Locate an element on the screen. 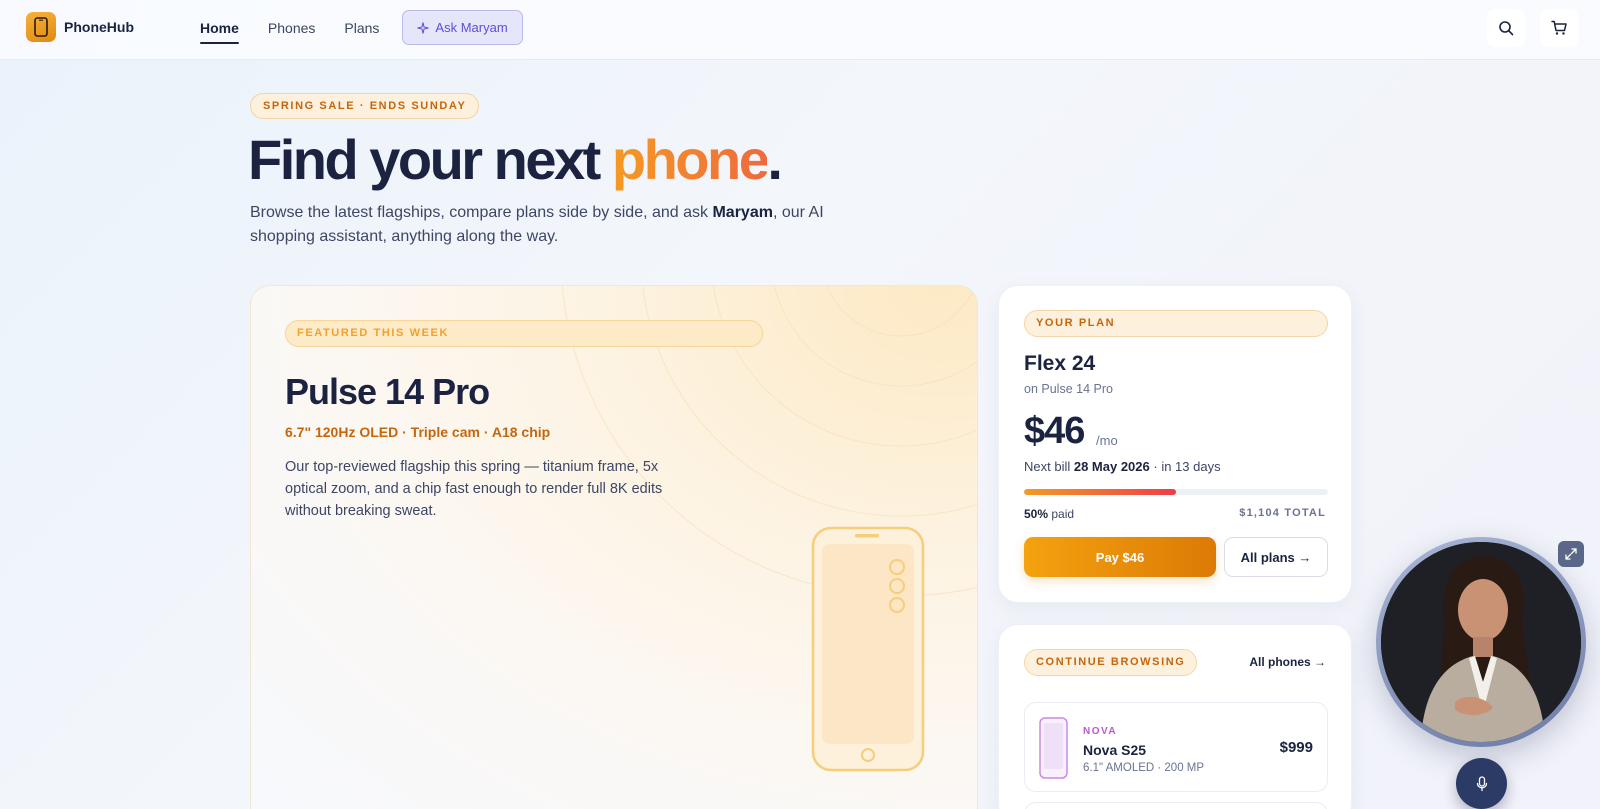 The width and height of the screenshot is (1600, 809). phone-logo-icon is located at coordinates (41, 27).